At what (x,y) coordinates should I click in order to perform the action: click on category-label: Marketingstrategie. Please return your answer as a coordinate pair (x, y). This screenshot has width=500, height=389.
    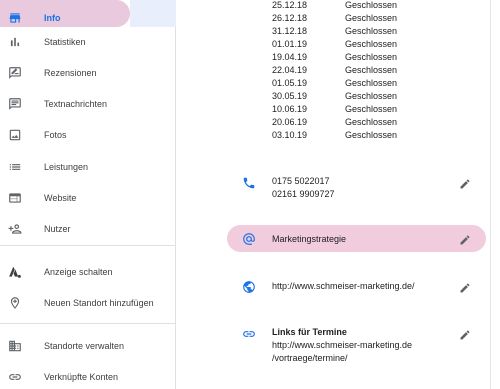
    Looking at the image, I should click on (309, 239).